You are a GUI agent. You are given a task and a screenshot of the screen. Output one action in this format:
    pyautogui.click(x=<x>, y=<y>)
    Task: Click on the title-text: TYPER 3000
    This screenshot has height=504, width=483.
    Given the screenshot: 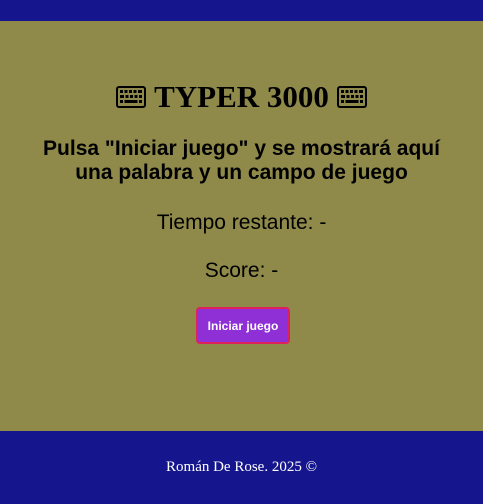 What is the action you would take?
    pyautogui.click(x=241, y=96)
    